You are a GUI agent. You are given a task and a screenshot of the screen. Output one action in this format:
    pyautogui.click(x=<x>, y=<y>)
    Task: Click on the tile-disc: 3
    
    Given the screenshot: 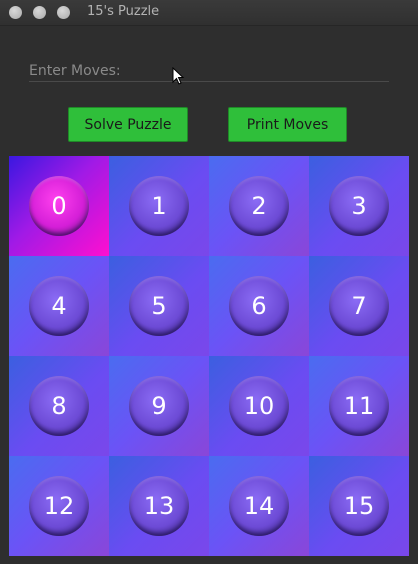 What is the action you would take?
    pyautogui.click(x=359, y=206)
    